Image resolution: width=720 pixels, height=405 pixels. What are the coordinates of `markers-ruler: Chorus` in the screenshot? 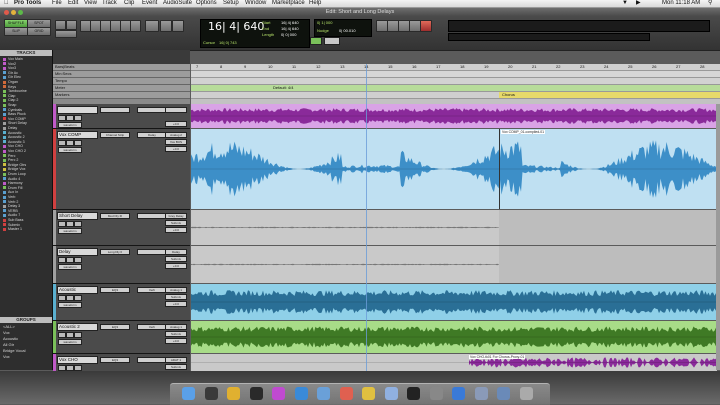 It's located at (455, 95).